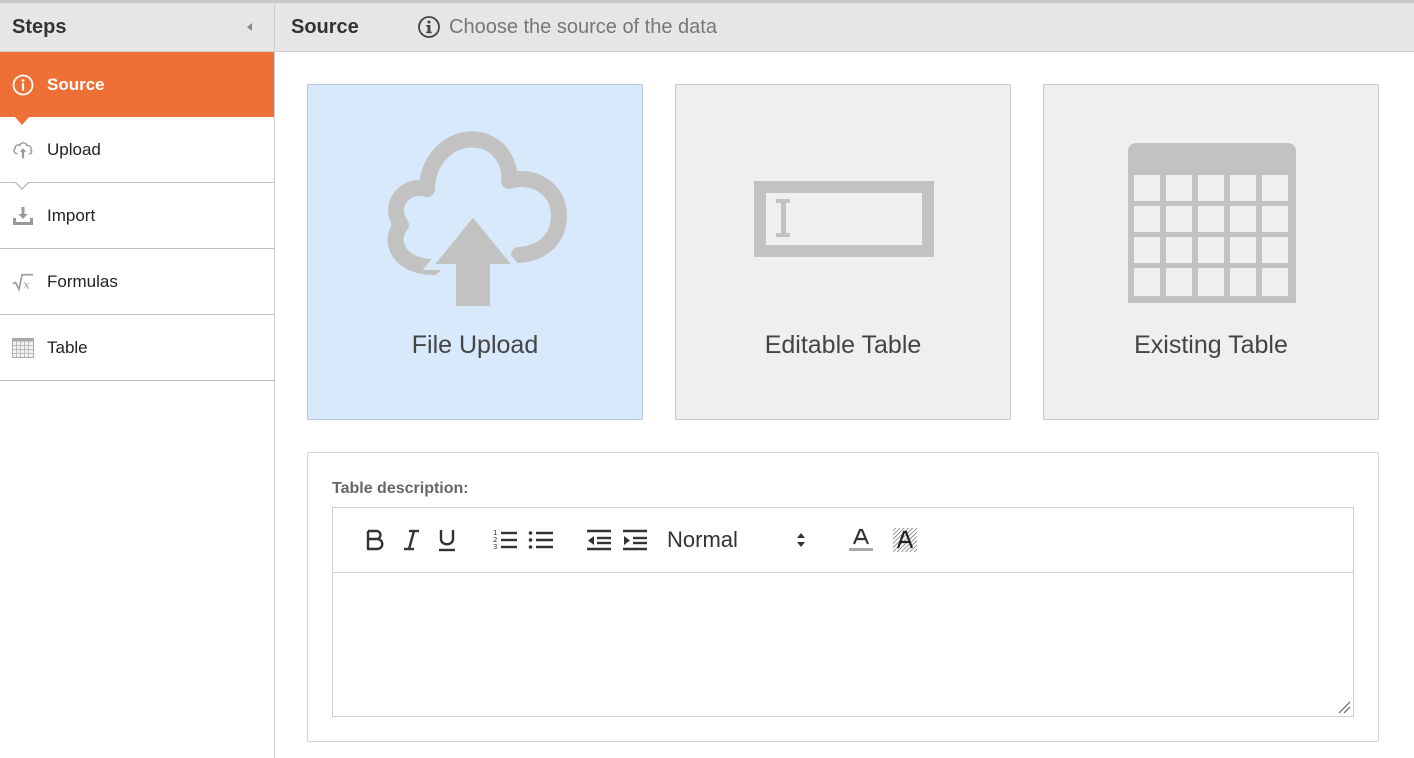 This screenshot has width=1414, height=758. I want to click on step-source: Source, so click(137, 88).